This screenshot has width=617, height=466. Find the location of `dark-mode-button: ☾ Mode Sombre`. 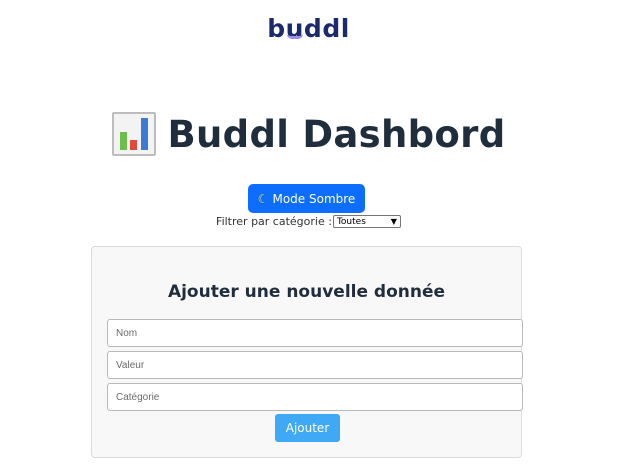

dark-mode-button: ☾ Mode Sombre is located at coordinates (306, 198).